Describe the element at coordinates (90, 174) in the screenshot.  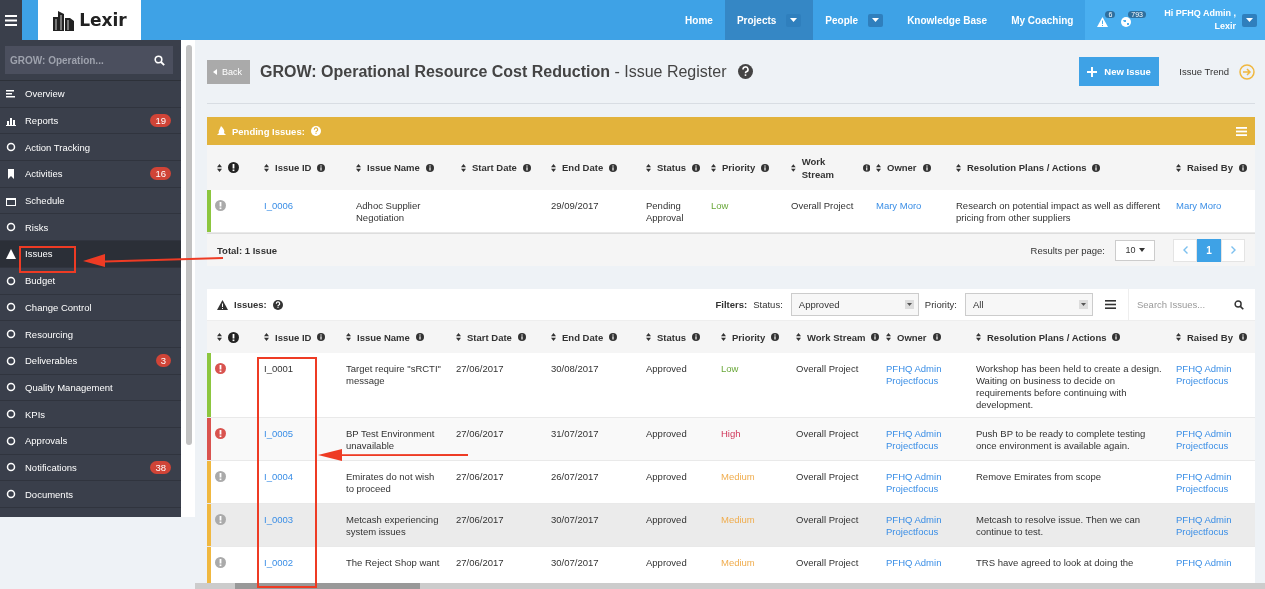
I see `sidebar-item: Activities 16` at that location.